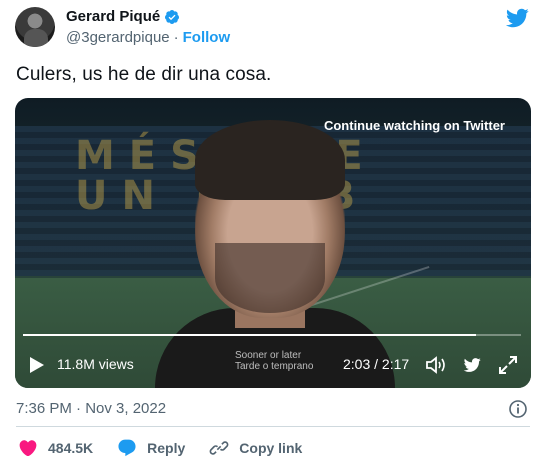 This screenshot has width=544, height=468. I want to click on reply-icon, so click(127, 448).